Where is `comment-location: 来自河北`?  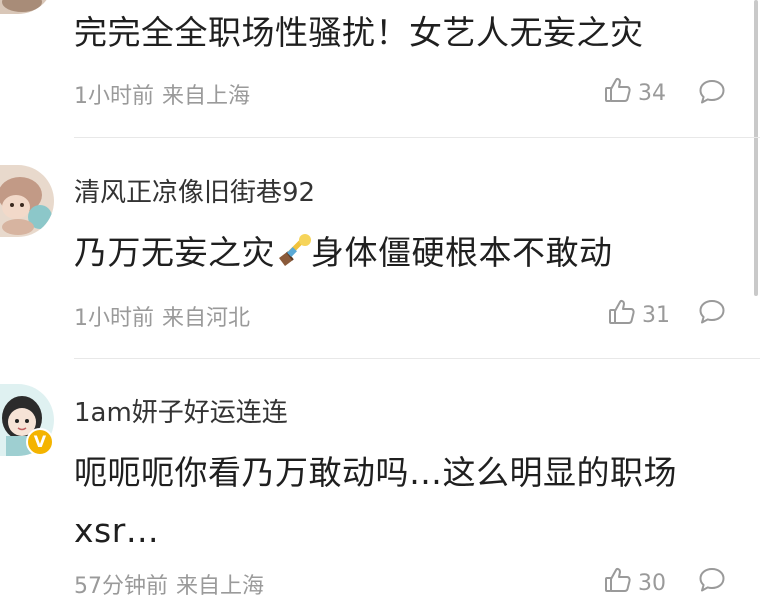
comment-location: 来自河北 is located at coordinates (206, 318).